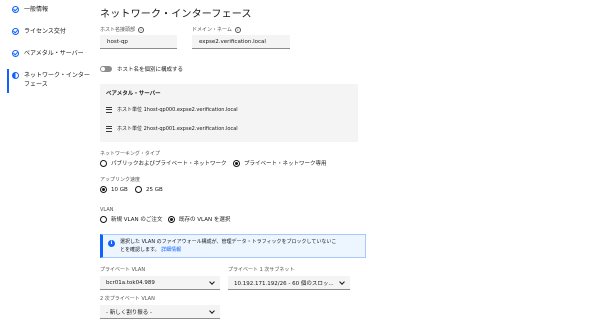  Describe the element at coordinates (129, 312) in the screenshot. I see `secondary-private-vlan-value: - 新しく割り振る -` at that location.